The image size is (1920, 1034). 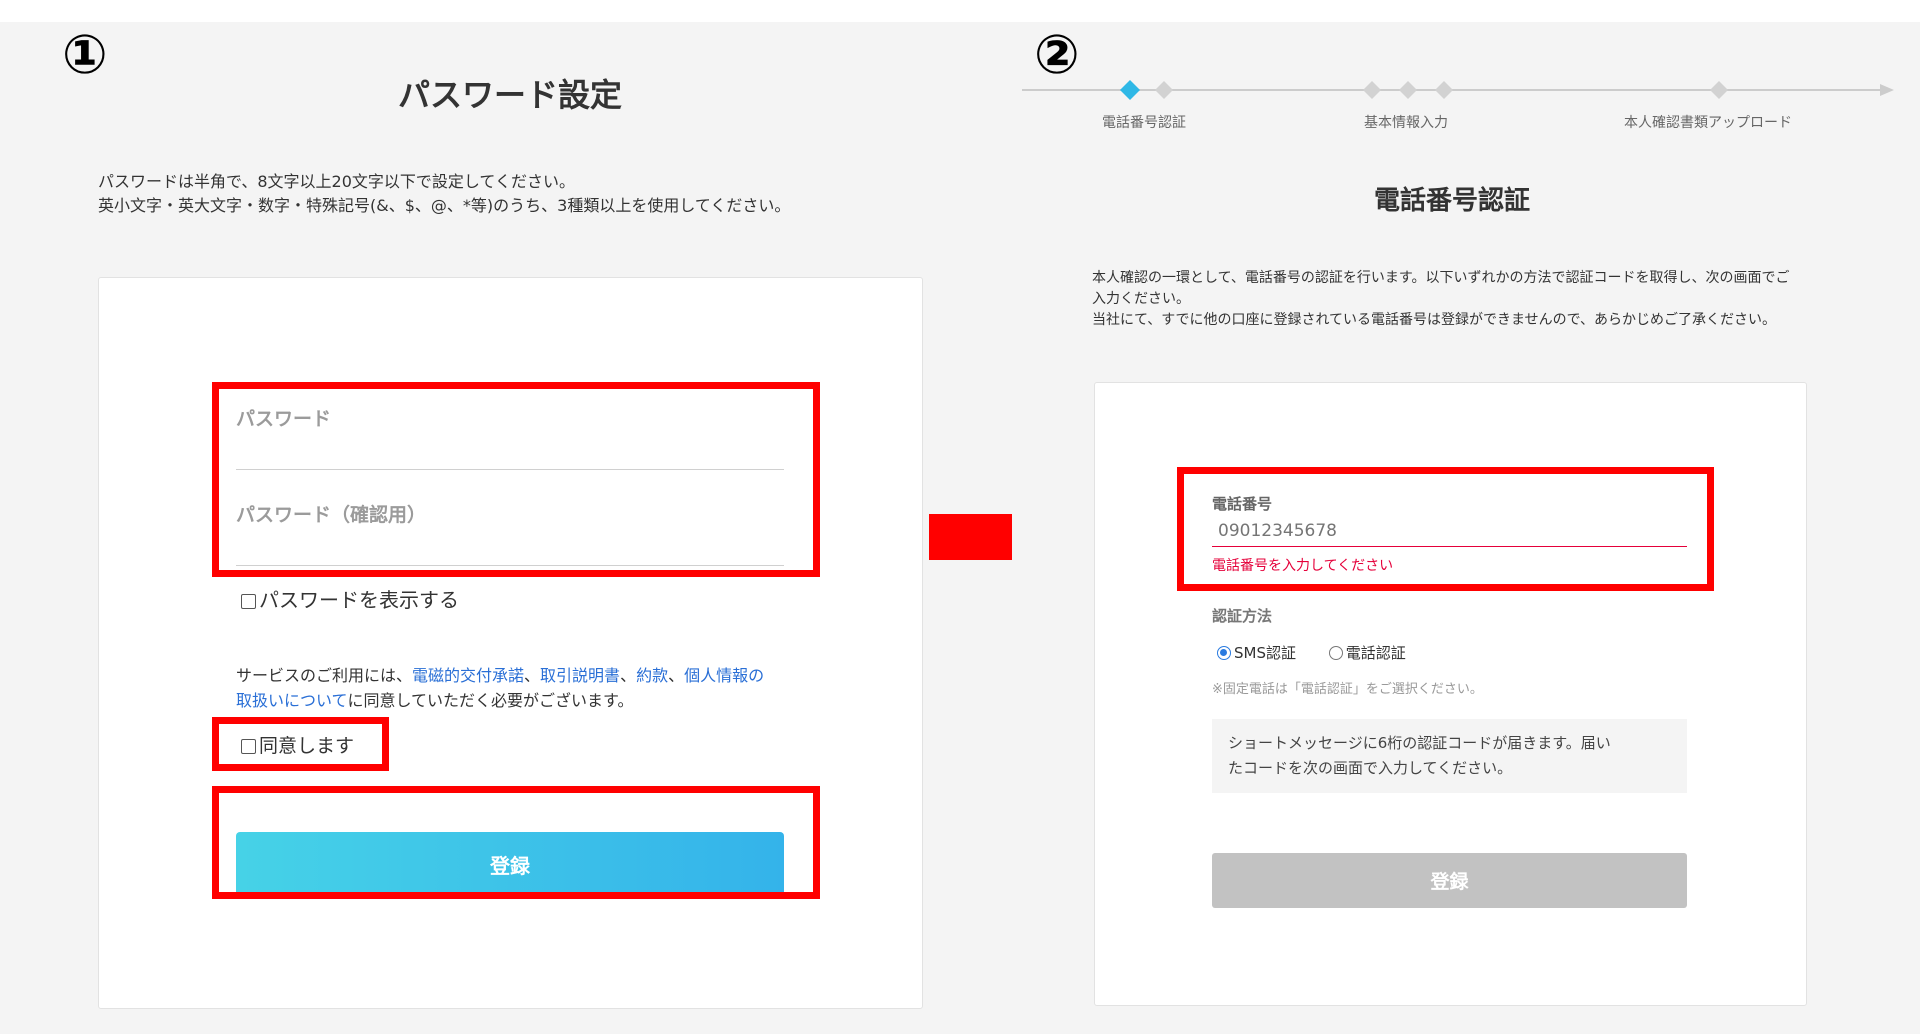 I want to click on info-line: ショートメッセージに6桁の認証コードが届きます。届い, so click(x=1419, y=743).